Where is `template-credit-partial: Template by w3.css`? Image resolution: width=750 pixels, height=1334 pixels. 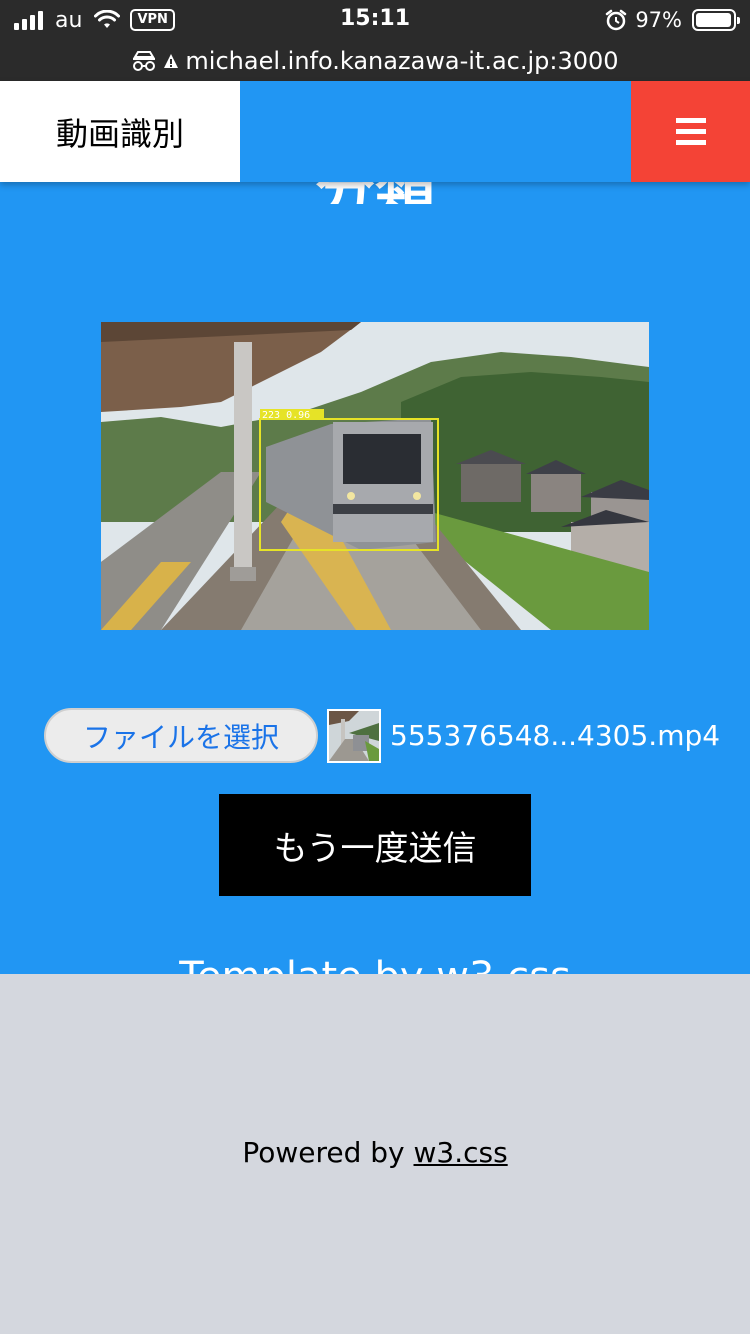 template-credit-partial: Template by w3.css is located at coordinates (375, 964).